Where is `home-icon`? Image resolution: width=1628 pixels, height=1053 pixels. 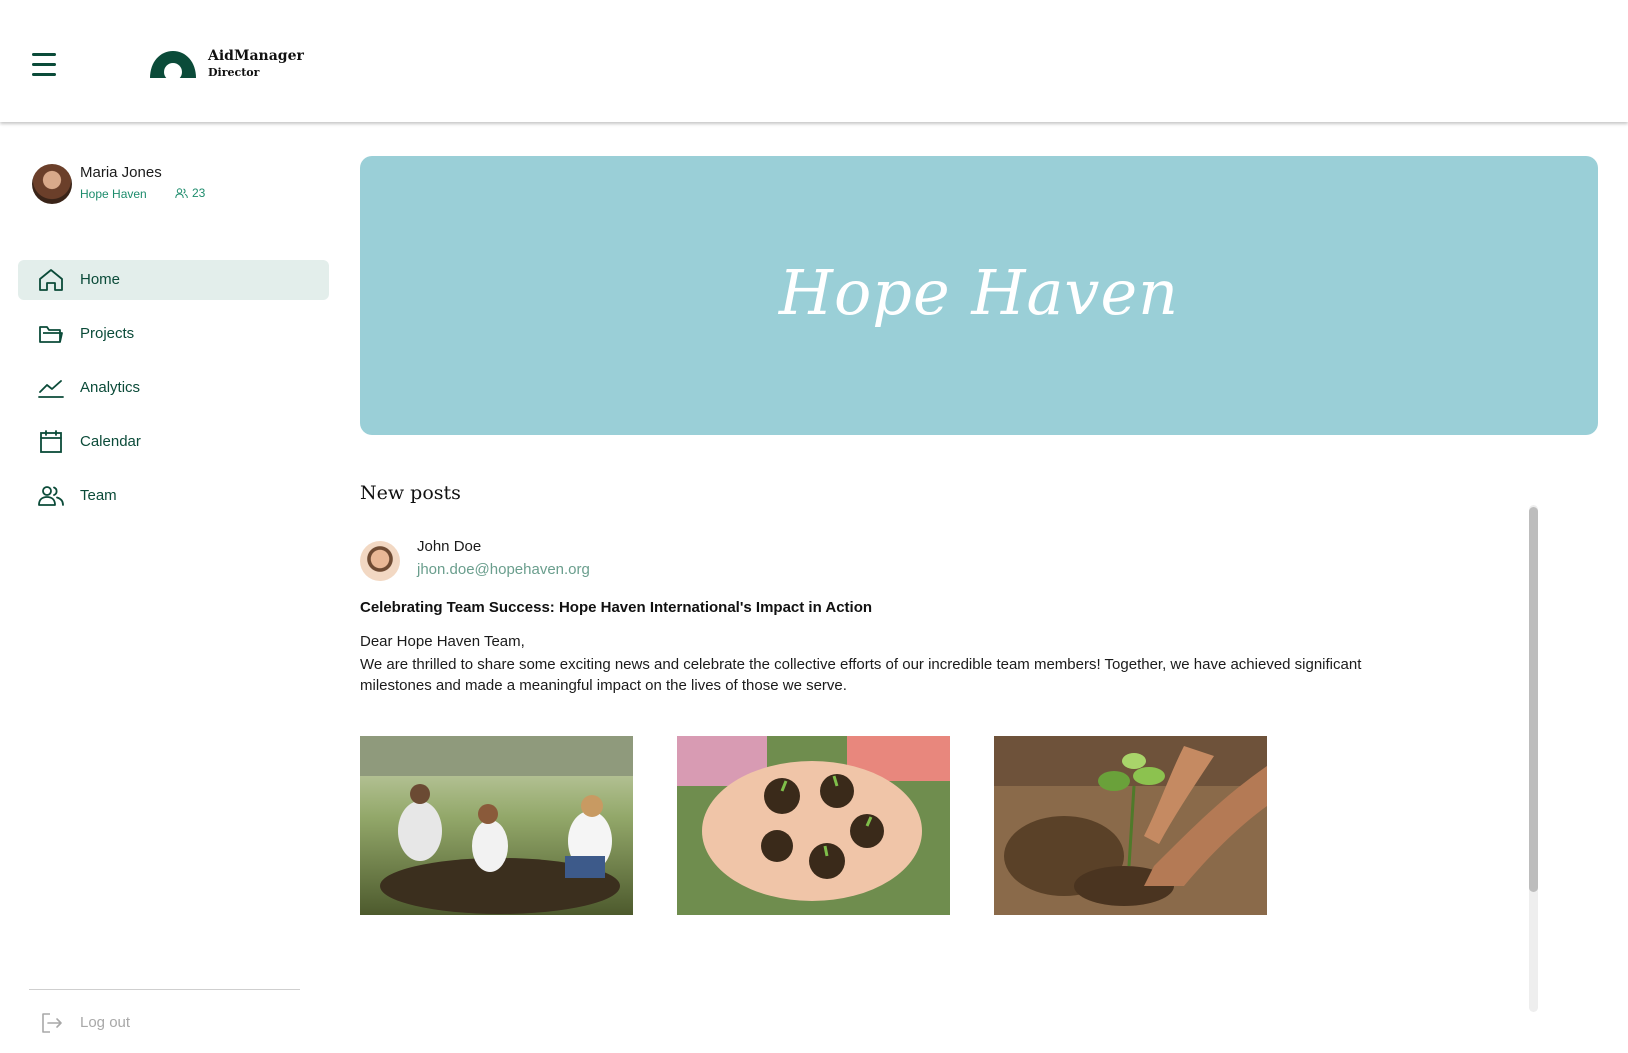 home-icon is located at coordinates (51, 280).